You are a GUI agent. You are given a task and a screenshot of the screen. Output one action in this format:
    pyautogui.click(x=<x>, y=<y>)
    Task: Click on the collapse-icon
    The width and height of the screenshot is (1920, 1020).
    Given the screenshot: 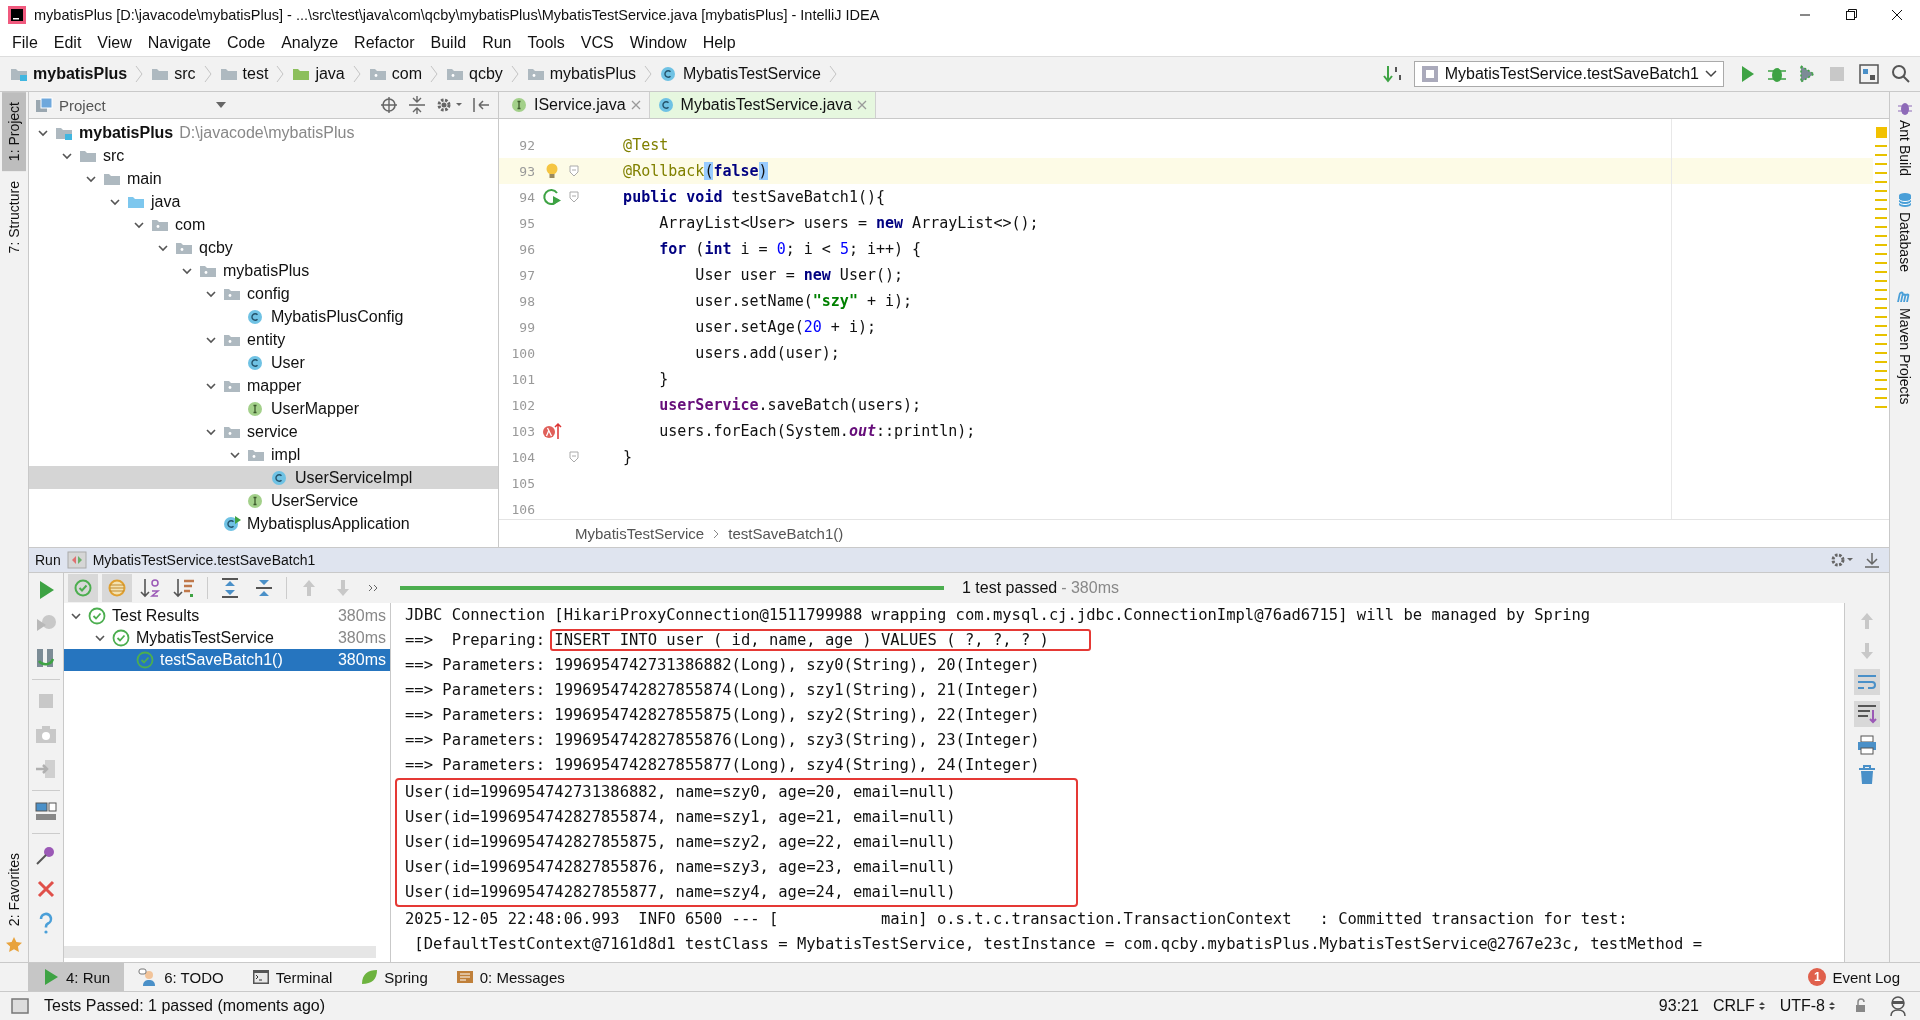 What is the action you would take?
    pyautogui.click(x=417, y=105)
    